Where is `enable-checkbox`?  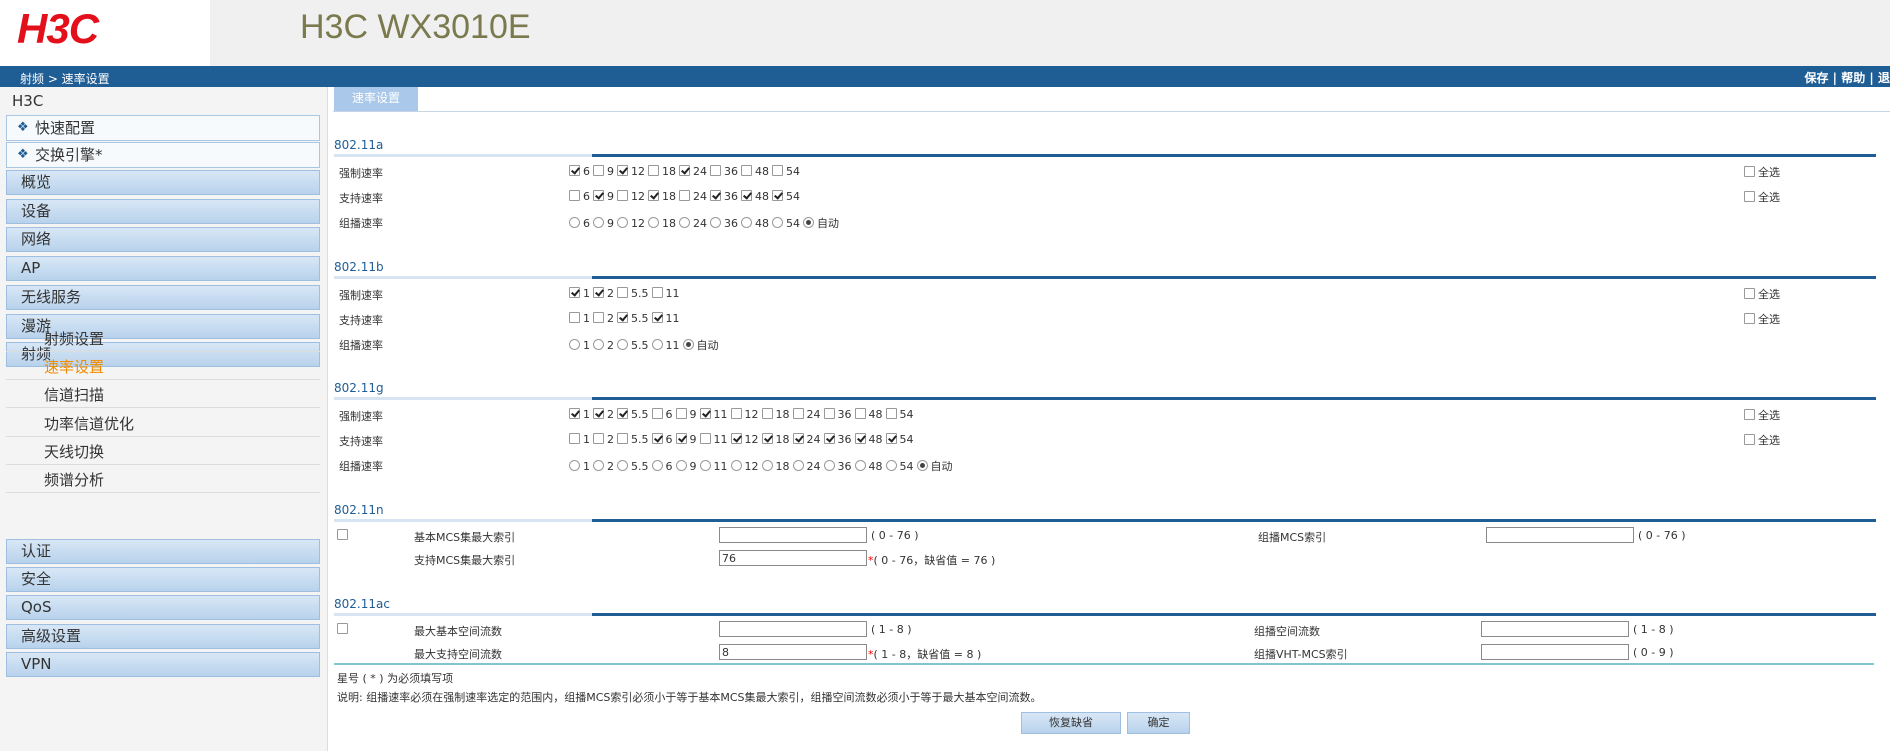
enable-checkbox is located at coordinates (342, 534).